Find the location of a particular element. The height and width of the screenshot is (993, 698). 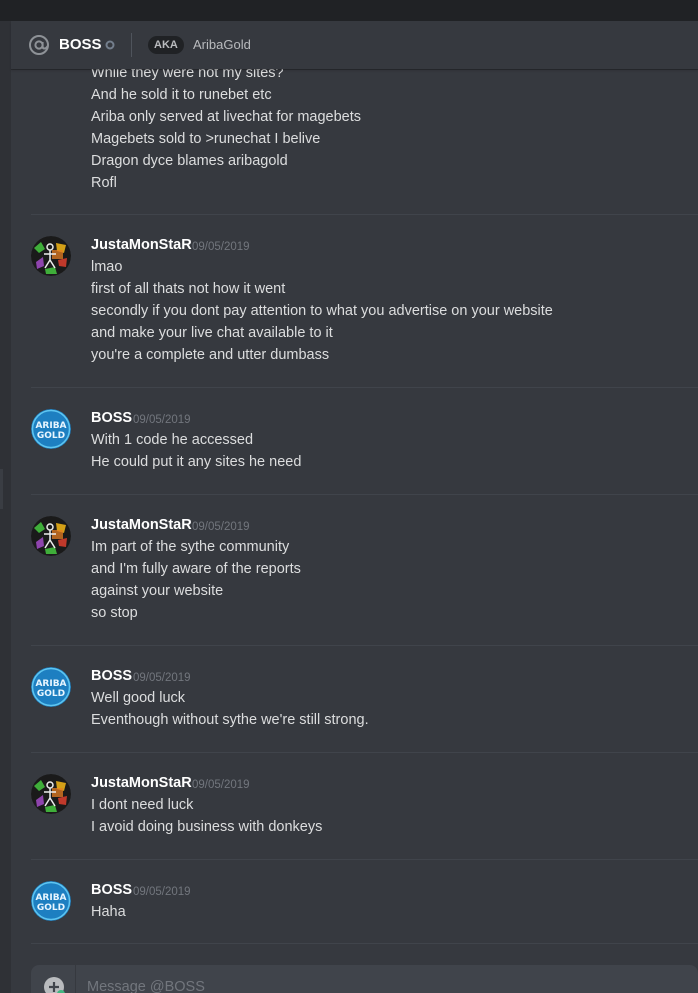

message-input is located at coordinates (367, 984).